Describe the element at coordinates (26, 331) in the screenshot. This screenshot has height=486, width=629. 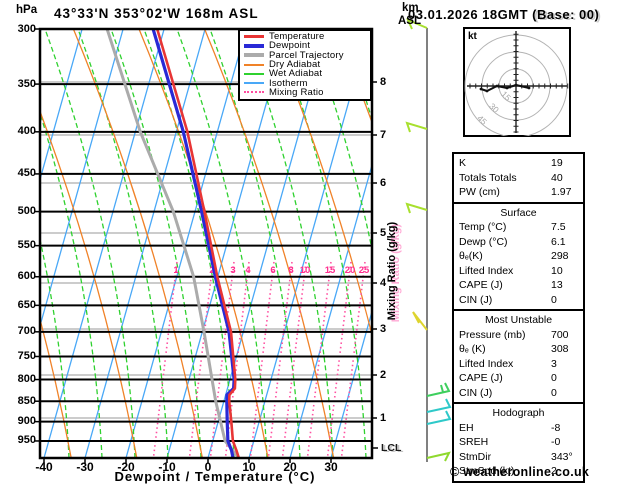
I see `pressure-axis-tick-label: 700` at that location.